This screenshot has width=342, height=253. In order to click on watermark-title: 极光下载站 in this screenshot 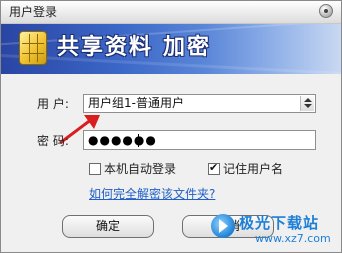, I will do `click(279, 223)`.